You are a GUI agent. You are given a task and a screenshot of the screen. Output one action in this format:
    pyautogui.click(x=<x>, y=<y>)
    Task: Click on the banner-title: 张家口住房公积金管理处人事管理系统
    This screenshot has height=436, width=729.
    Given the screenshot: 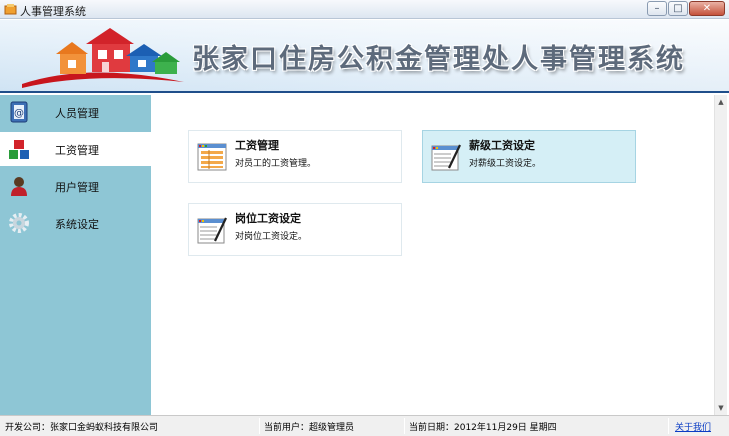 What is the action you would take?
    pyautogui.click(x=438, y=59)
    